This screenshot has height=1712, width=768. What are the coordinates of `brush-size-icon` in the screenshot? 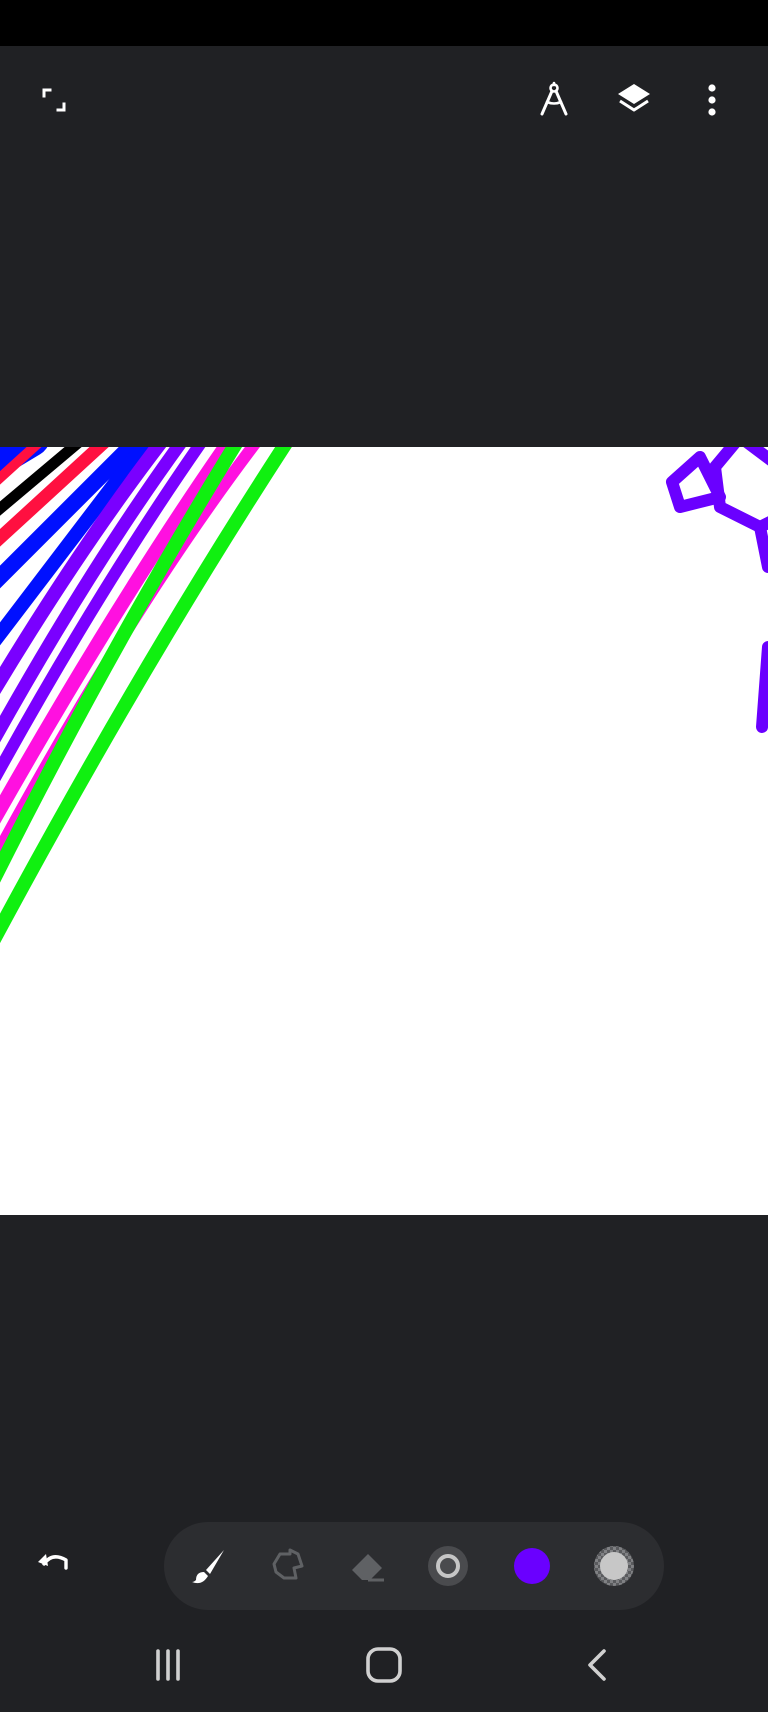 It's located at (448, 1566).